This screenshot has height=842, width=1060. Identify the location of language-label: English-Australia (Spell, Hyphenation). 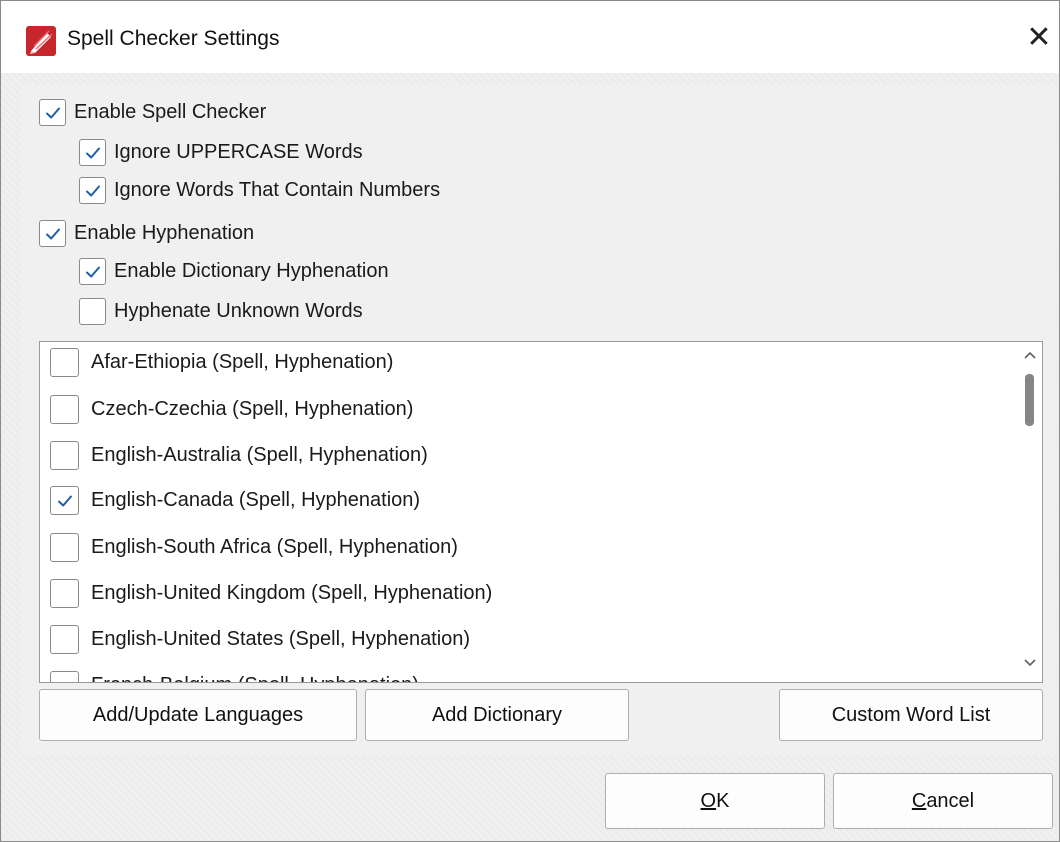
(259, 455).